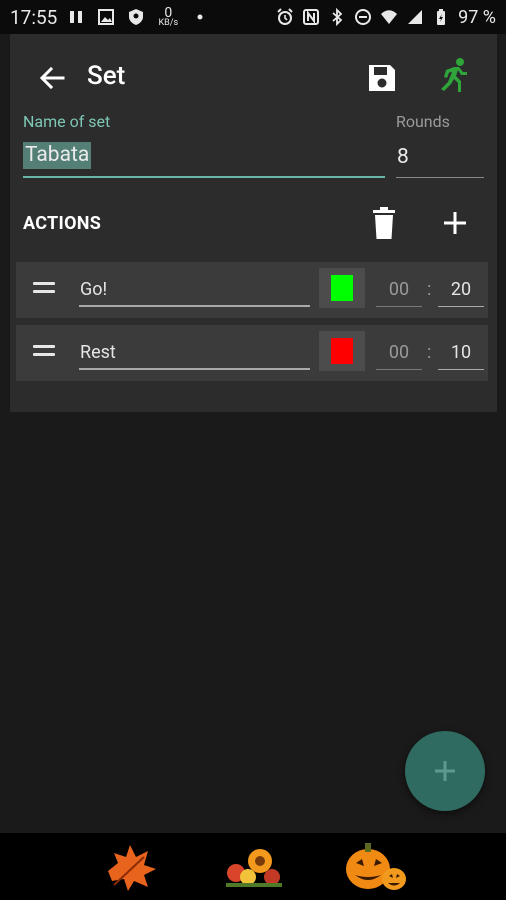 The image size is (506, 900). What do you see at coordinates (461, 353) in the screenshot?
I see `seconds-input: 10` at bounding box center [461, 353].